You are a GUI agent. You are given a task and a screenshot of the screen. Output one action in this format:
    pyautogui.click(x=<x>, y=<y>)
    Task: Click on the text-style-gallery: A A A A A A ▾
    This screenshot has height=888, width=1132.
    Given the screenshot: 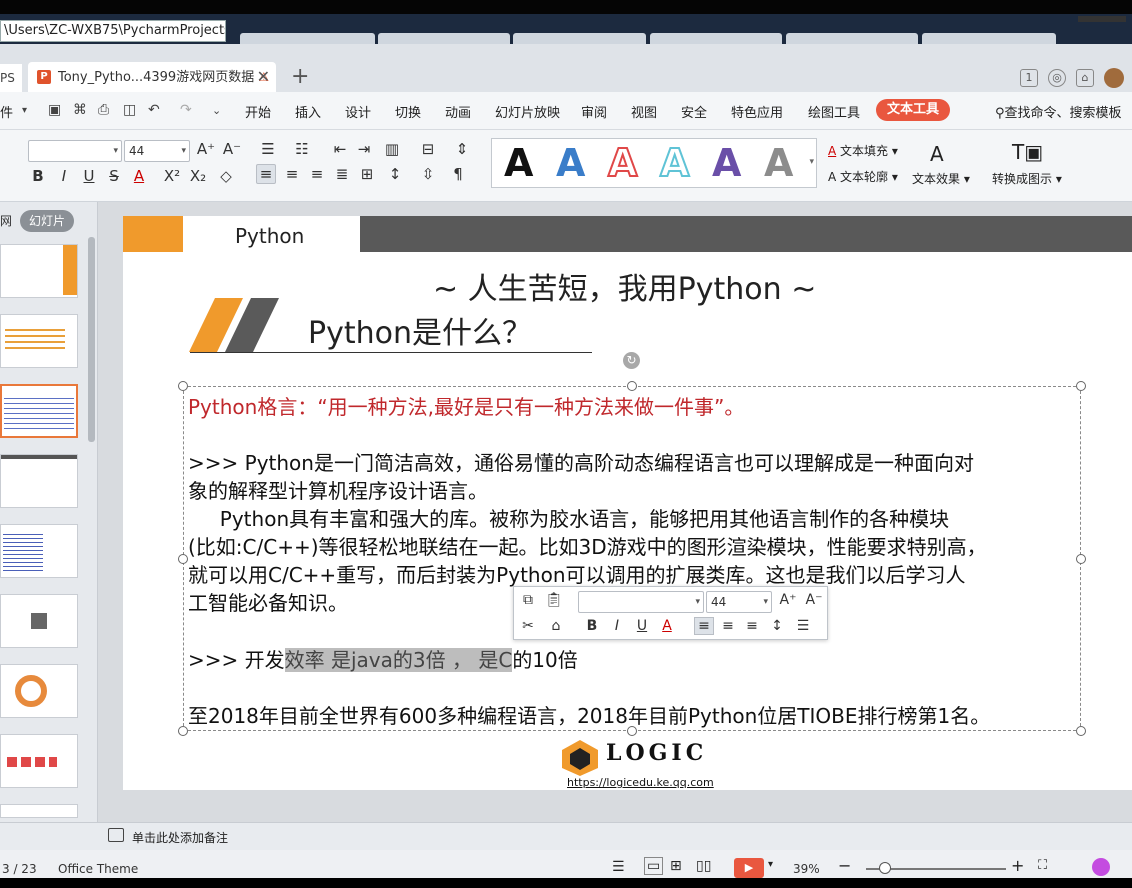 What is the action you would take?
    pyautogui.click(x=654, y=163)
    